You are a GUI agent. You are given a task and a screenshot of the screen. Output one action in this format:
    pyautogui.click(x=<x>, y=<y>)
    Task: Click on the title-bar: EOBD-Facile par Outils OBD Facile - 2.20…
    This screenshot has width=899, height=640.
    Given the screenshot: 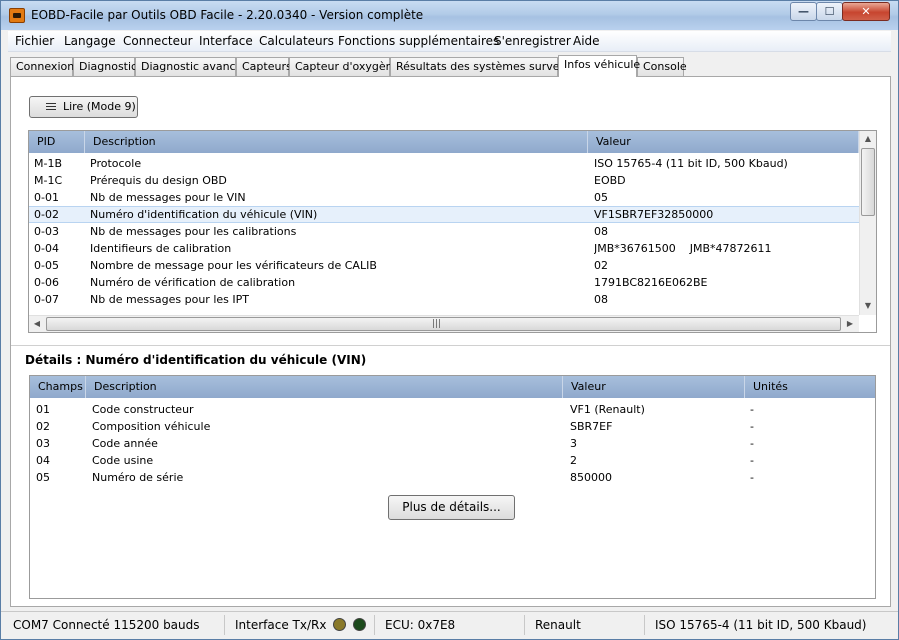 What is the action you would take?
    pyautogui.click(x=449, y=15)
    